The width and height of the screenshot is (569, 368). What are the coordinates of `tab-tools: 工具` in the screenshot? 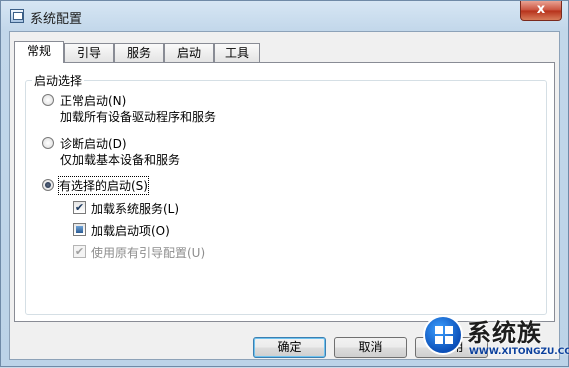 It's located at (237, 52).